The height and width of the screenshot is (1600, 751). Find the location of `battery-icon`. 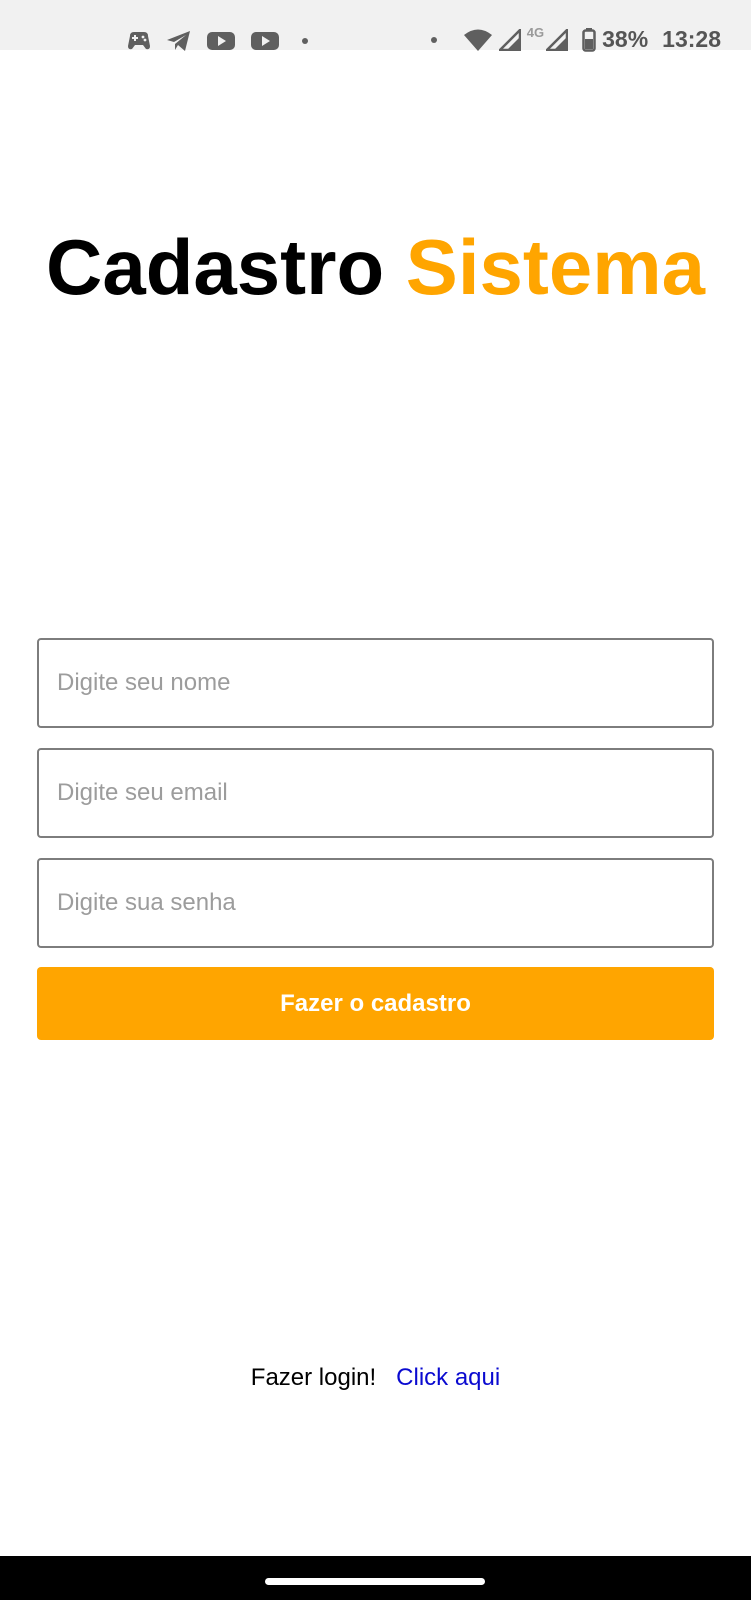

battery-icon is located at coordinates (589, 39).